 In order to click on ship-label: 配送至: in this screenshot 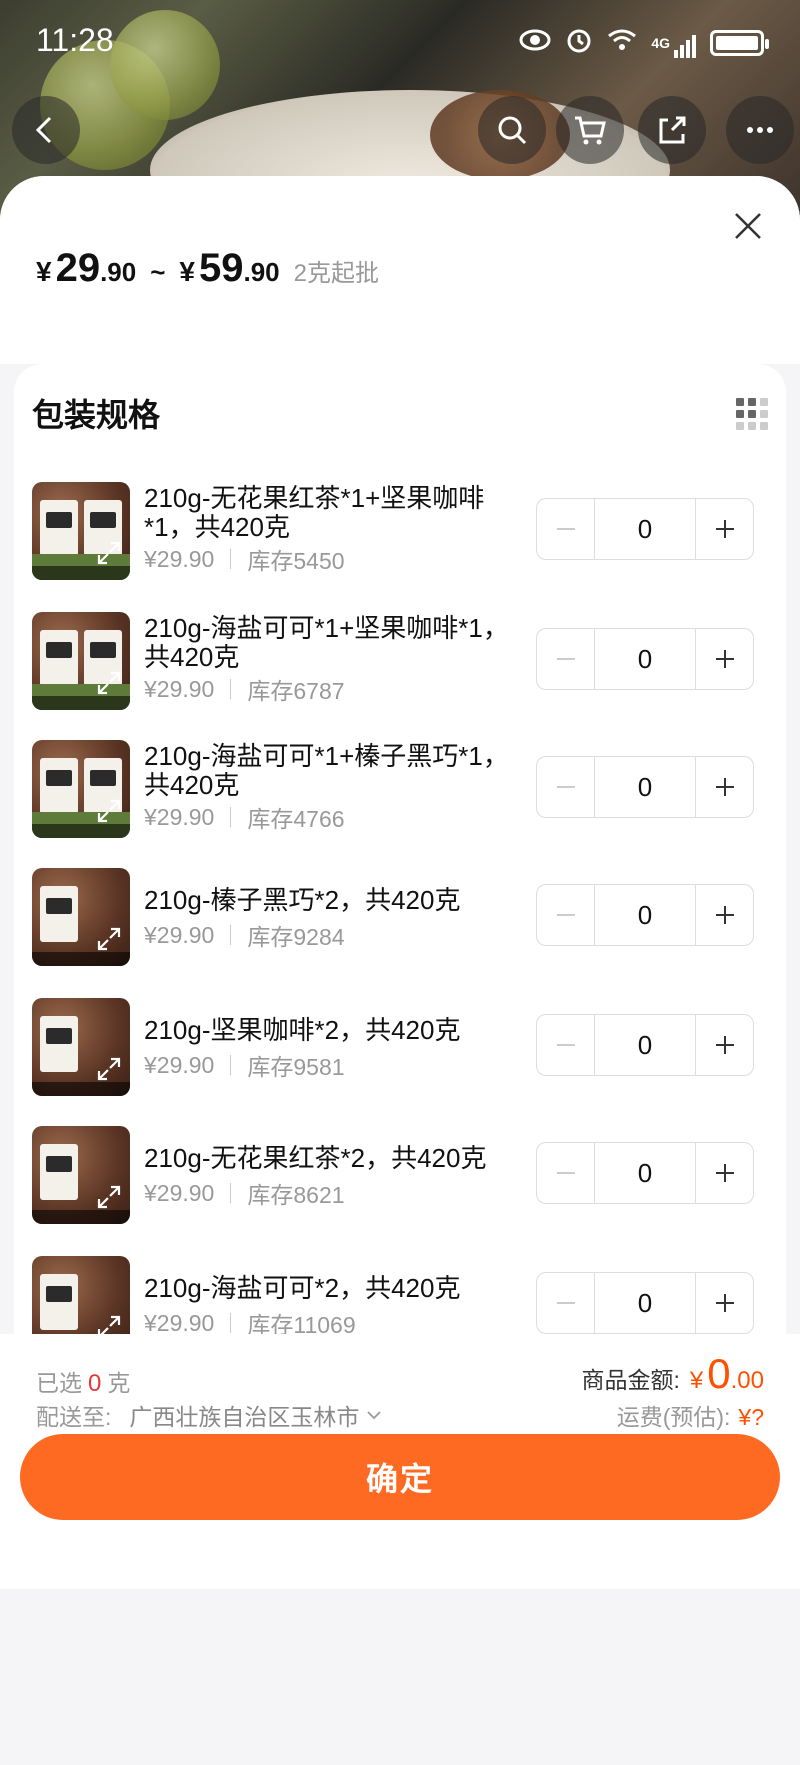, I will do `click(74, 1417)`.